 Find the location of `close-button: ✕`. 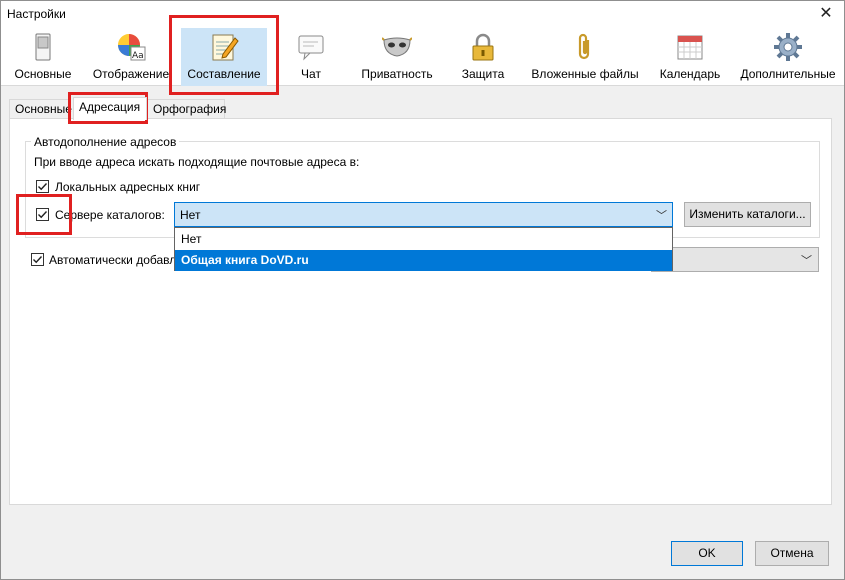

close-button: ✕ is located at coordinates (826, 14).